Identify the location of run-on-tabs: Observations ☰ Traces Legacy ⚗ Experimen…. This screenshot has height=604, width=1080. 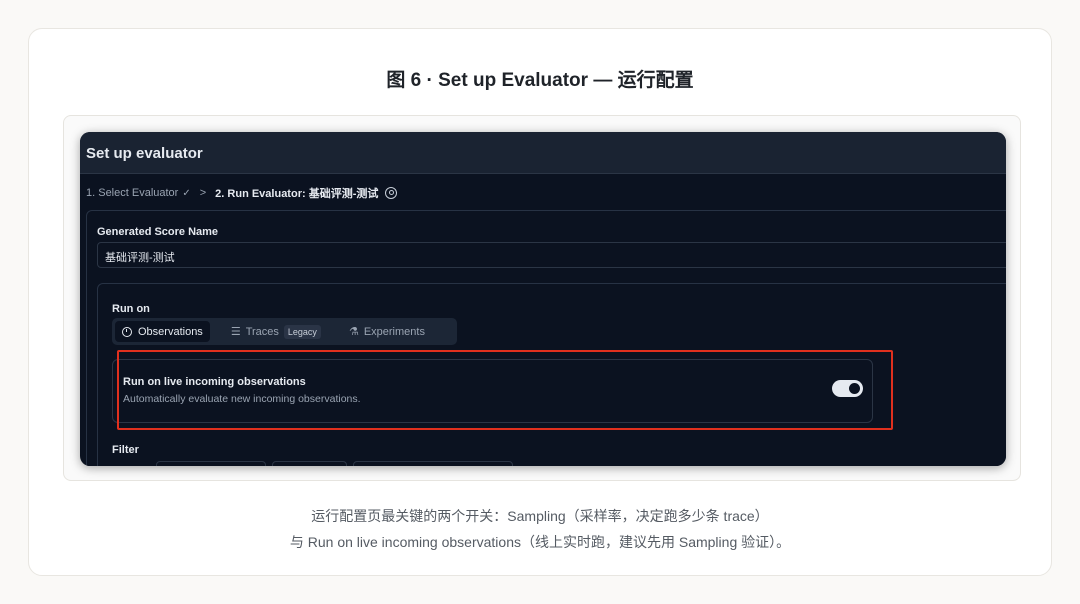
(284, 331).